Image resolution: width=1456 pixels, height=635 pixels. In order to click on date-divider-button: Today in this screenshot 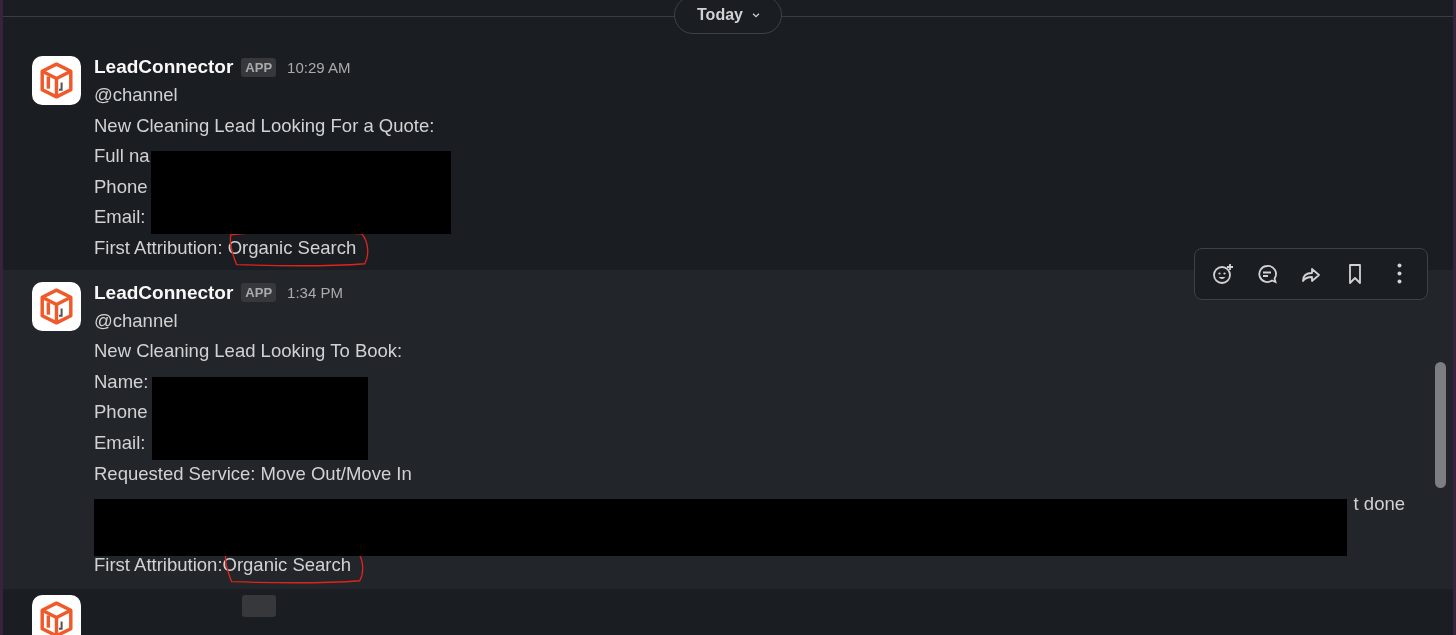, I will do `click(728, 17)`.